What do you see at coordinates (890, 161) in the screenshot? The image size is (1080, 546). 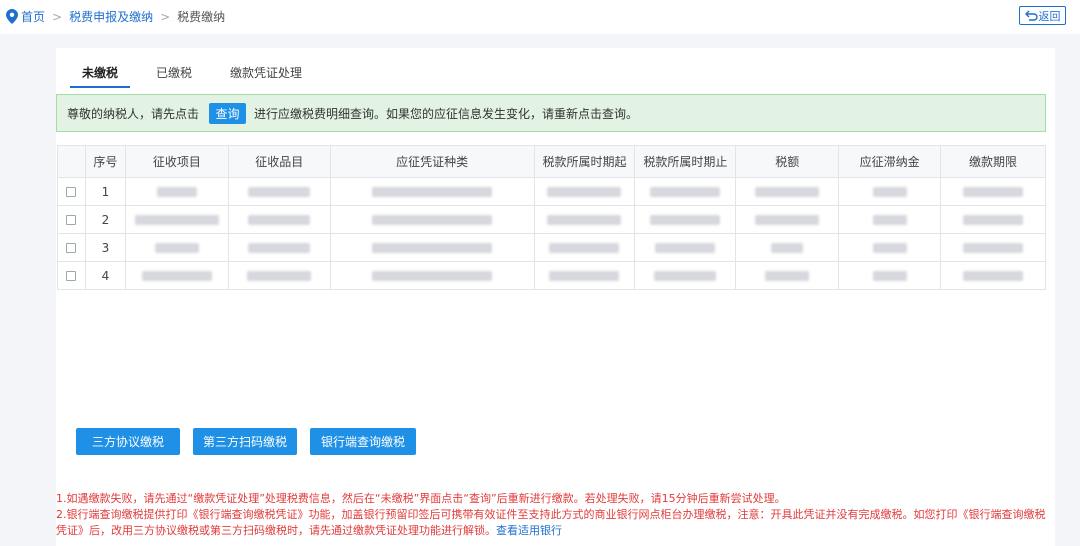 I see `header-cell: 应征滞纳金` at bounding box center [890, 161].